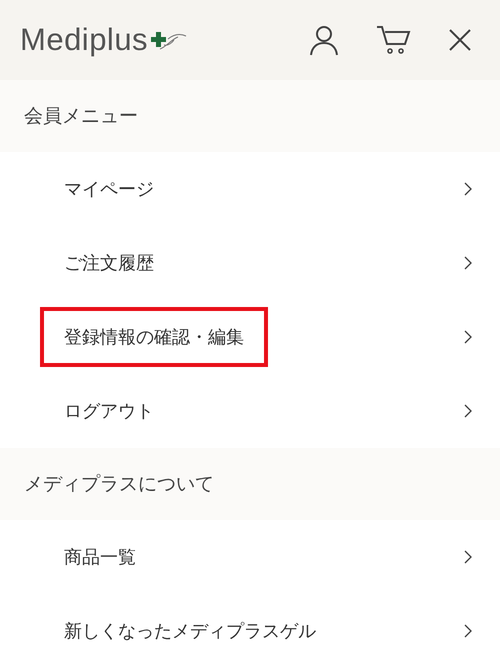 This screenshot has width=500, height=670. What do you see at coordinates (250, 116) in the screenshot?
I see `section-heading: 会員メニュー` at bounding box center [250, 116].